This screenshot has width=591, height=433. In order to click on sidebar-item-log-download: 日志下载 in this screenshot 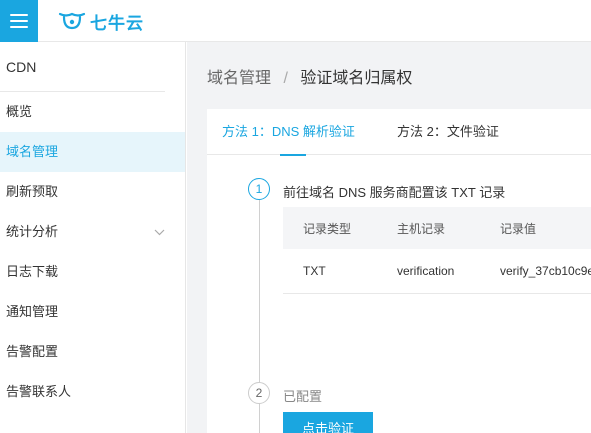, I will do `click(92, 272)`.